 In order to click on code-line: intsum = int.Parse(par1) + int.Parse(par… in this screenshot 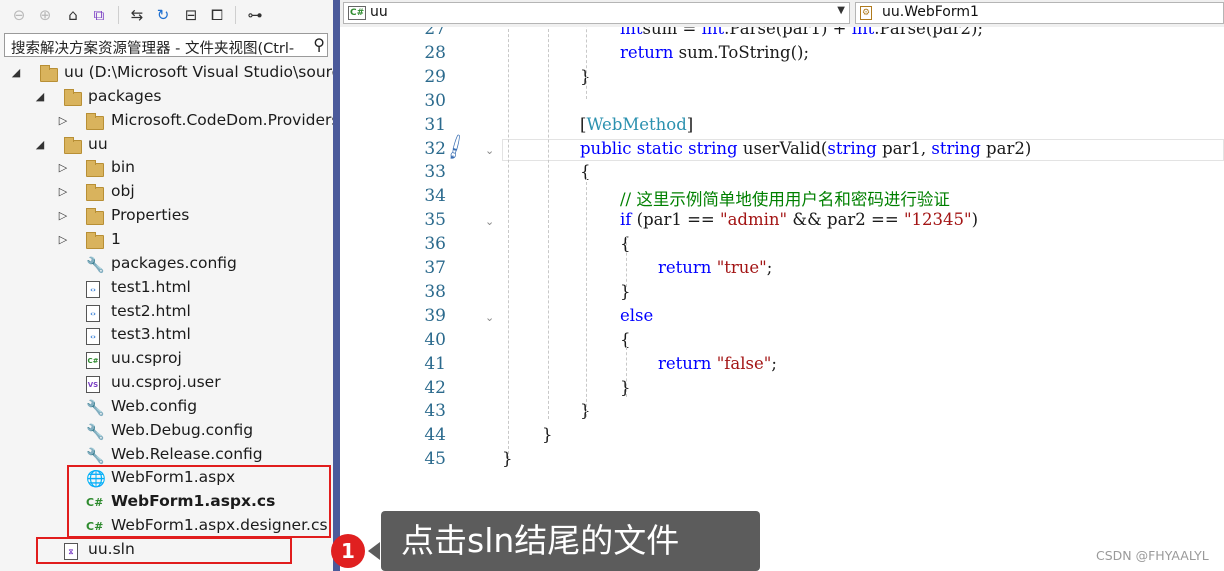, I will do `click(801, 32)`.